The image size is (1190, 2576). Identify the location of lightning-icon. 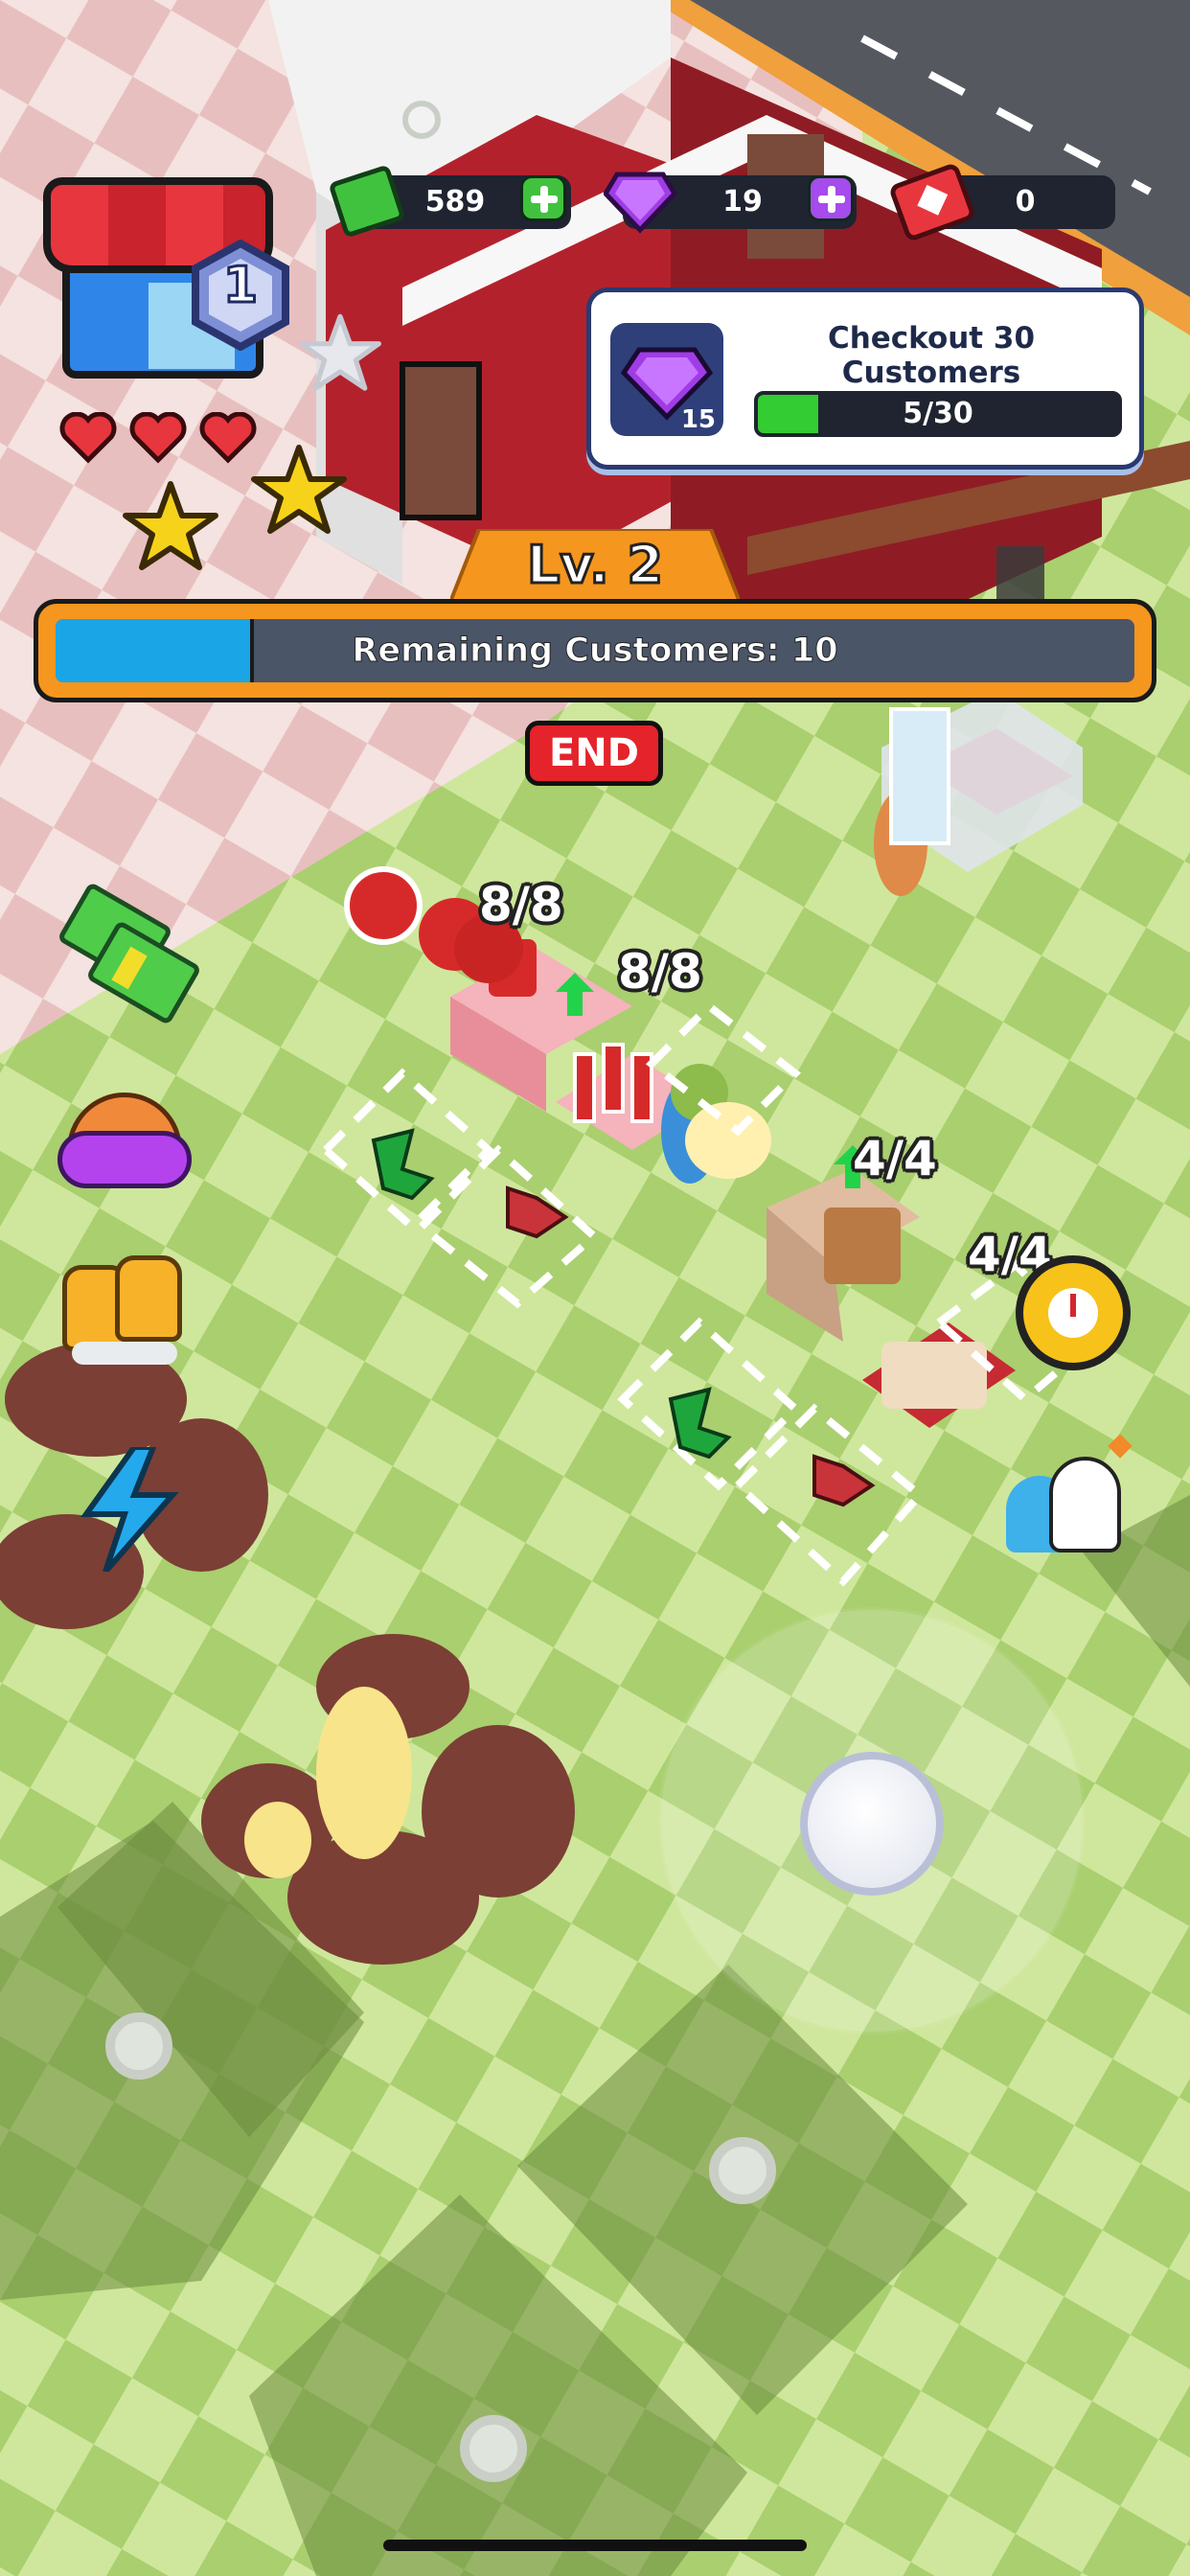
(129, 1509).